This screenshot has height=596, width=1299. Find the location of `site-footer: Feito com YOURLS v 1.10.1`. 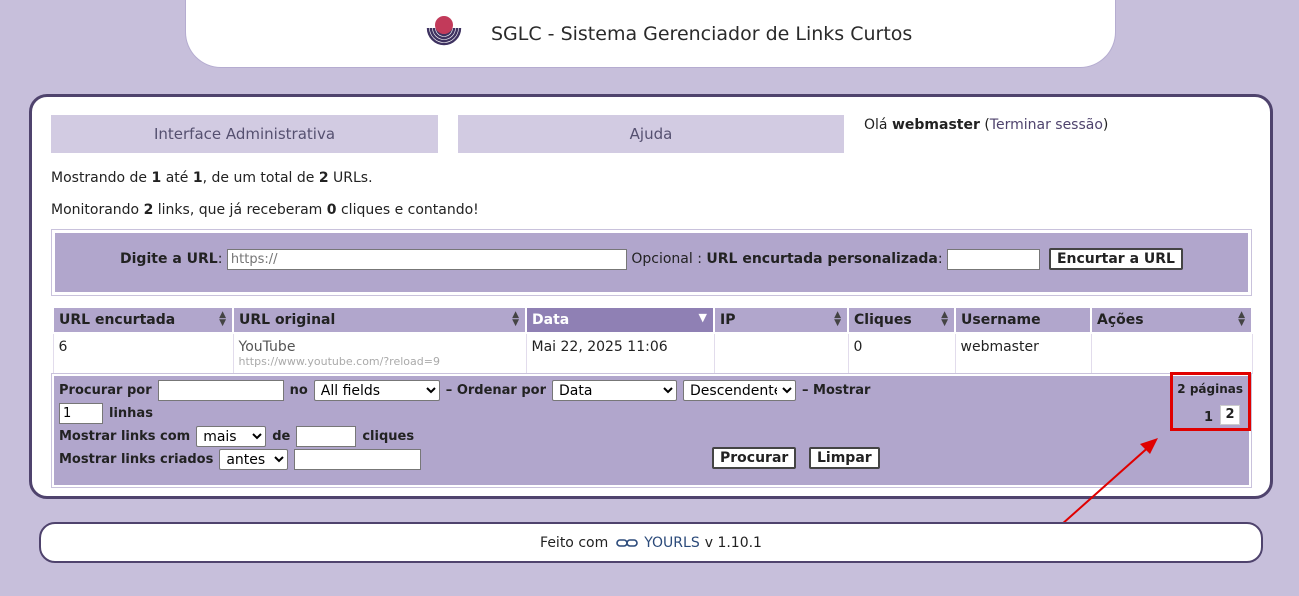

site-footer: Feito com YOURLS v 1.10.1 is located at coordinates (651, 542).